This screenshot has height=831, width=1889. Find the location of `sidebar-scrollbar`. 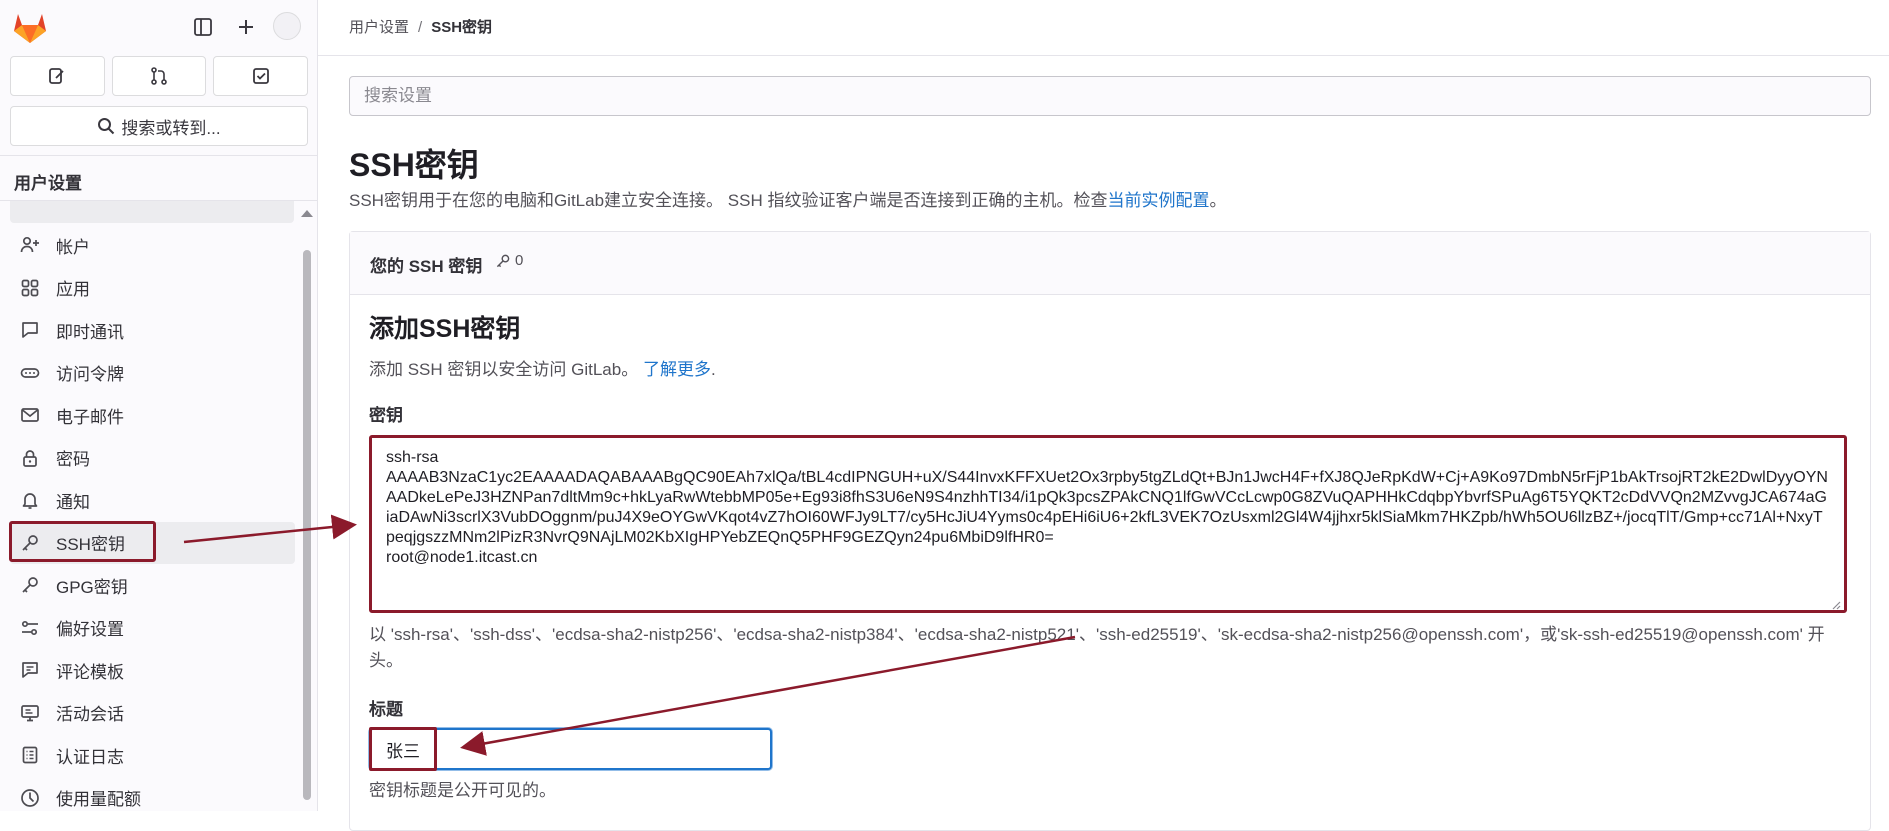

sidebar-scrollbar is located at coordinates (306, 508).